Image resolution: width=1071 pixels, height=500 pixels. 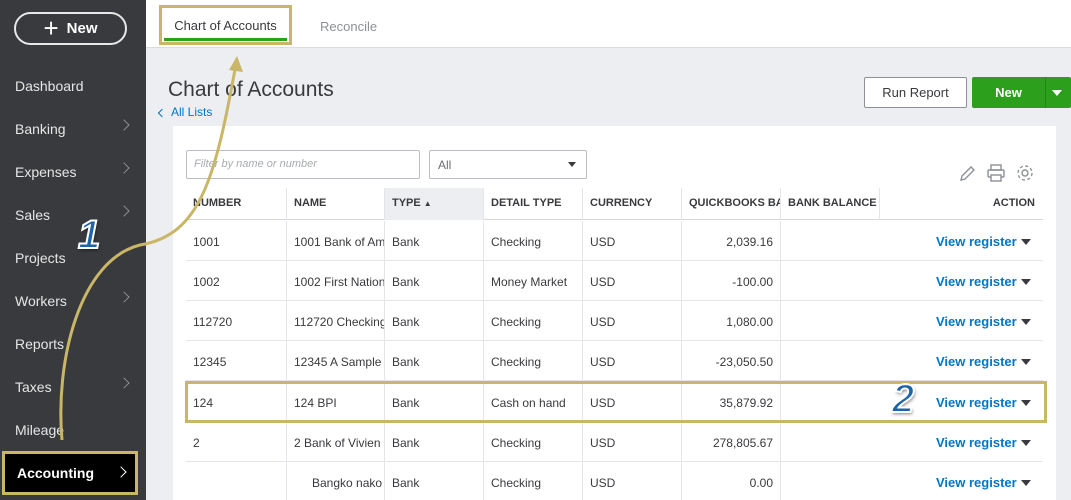 I want to click on tab-label: Reconcile, so click(x=349, y=26).